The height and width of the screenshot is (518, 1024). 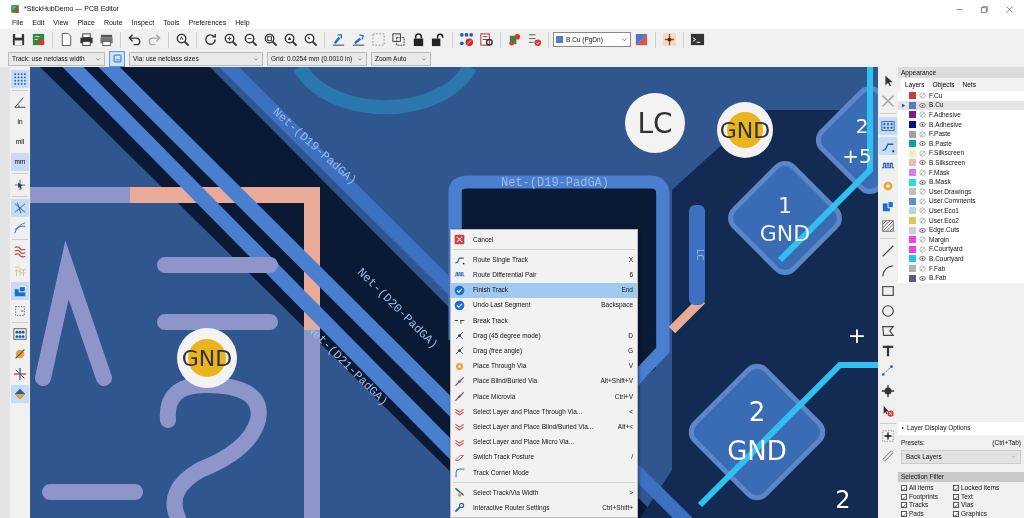 What do you see at coordinates (290, 39) in the screenshot?
I see `zoom-objects-icon` at bounding box center [290, 39].